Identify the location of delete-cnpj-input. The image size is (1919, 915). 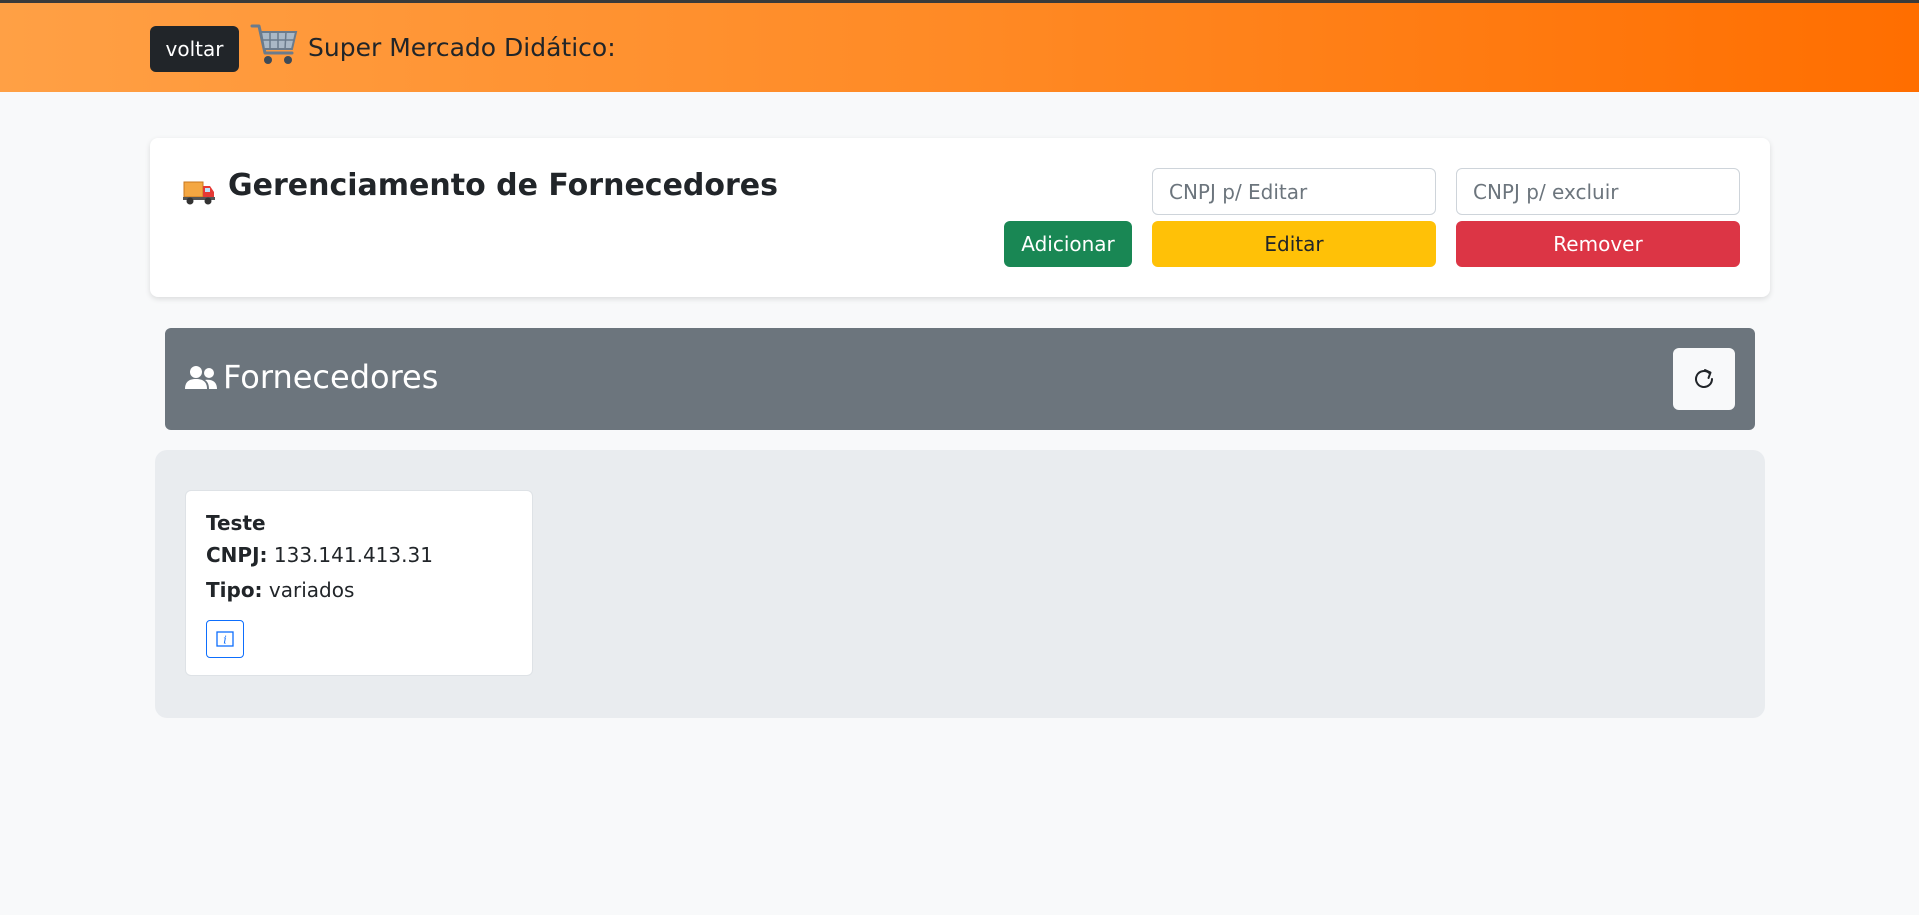
(1598, 191).